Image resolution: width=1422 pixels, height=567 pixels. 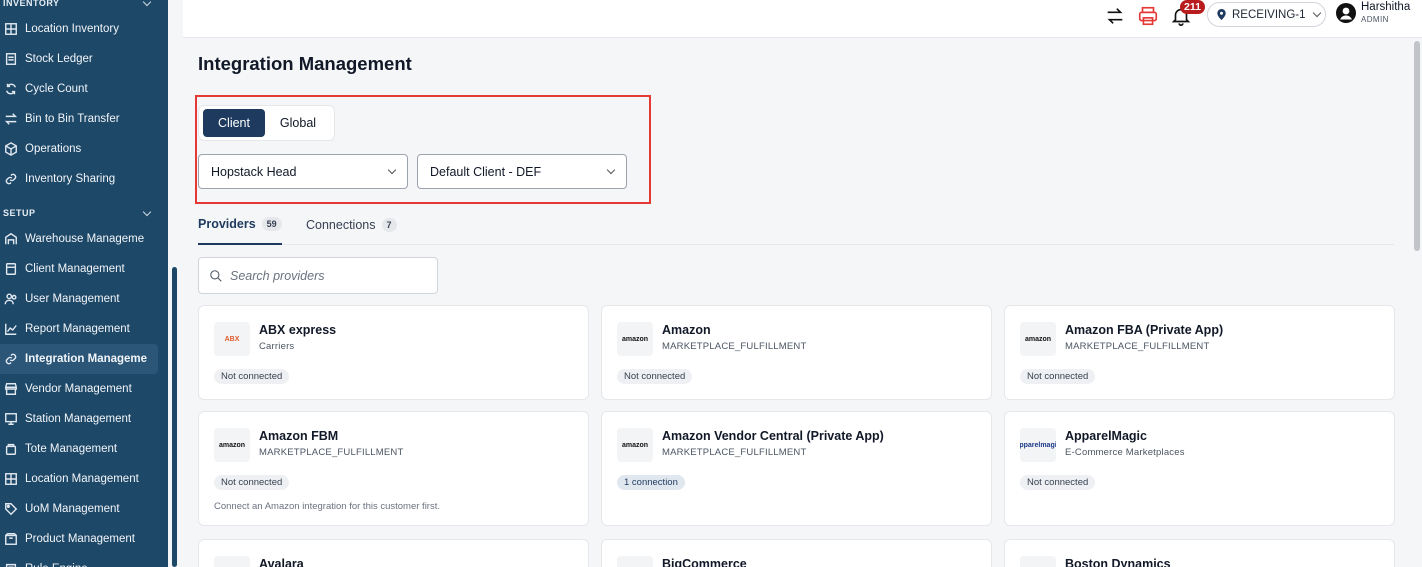 What do you see at coordinates (53, 149) in the screenshot?
I see `sidebar-item-label: Operations` at bounding box center [53, 149].